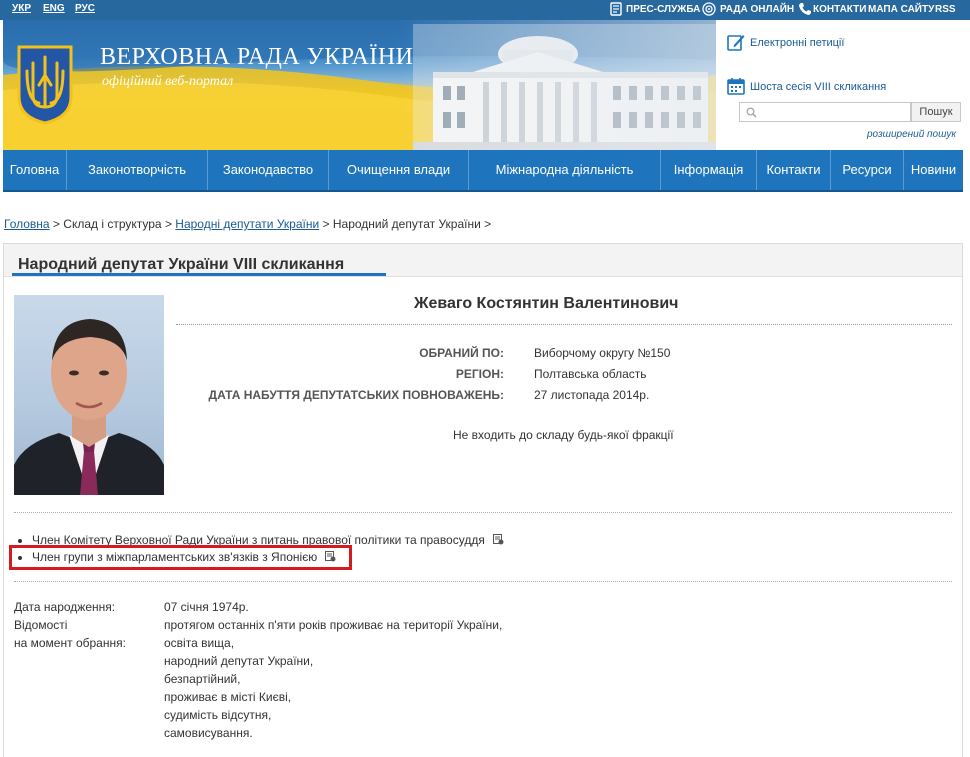 This screenshot has width=970, height=757. I want to click on deputy-name: Жеваго Костянтин Валентинович, so click(546, 303).